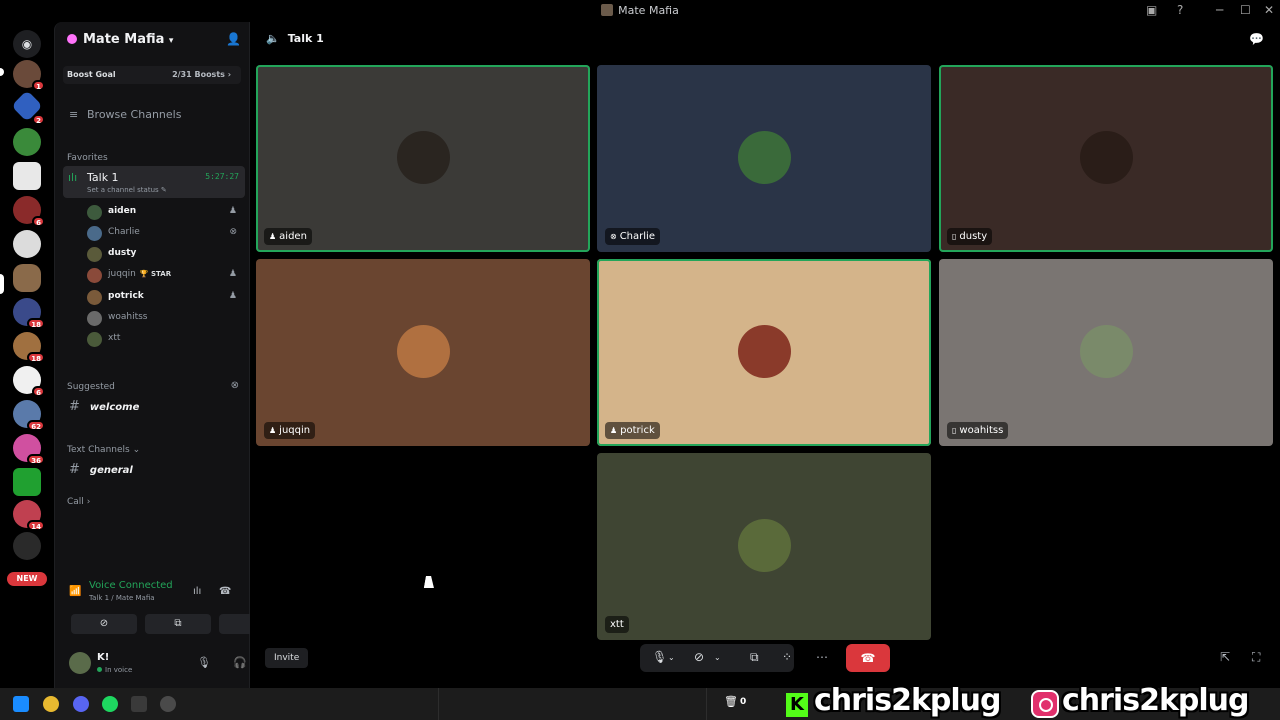  I want to click on category-call: Call ›, so click(78, 502).